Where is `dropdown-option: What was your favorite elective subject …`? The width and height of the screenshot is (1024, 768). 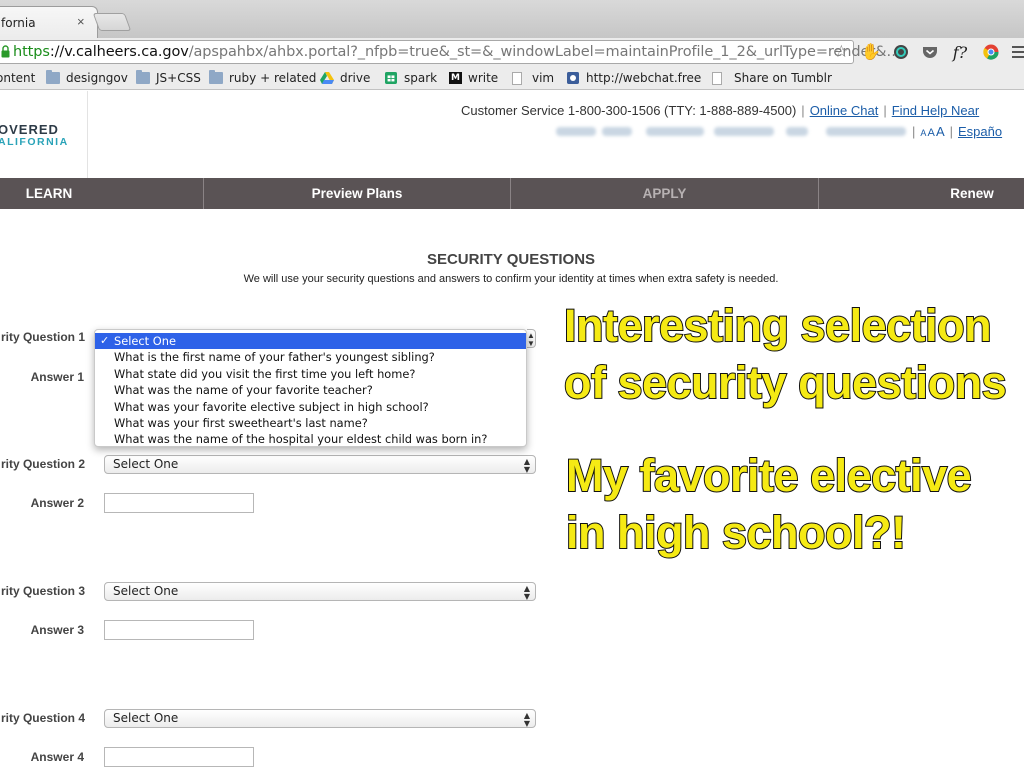
dropdown-option: What was your favorite elective subject … is located at coordinates (310, 407).